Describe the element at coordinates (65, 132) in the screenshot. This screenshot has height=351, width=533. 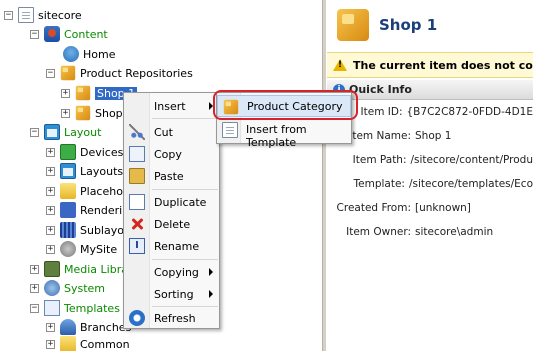
I see `tree-node-layout: − Layout` at that location.